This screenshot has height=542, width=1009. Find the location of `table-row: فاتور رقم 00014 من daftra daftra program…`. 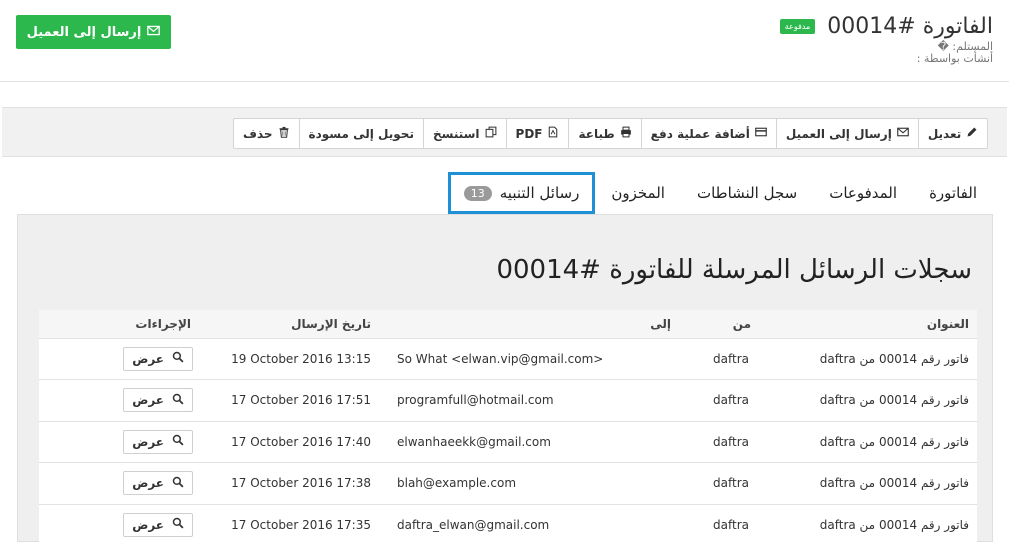

table-row: فاتور رقم 00014 من daftra daftra program… is located at coordinates (508, 400).